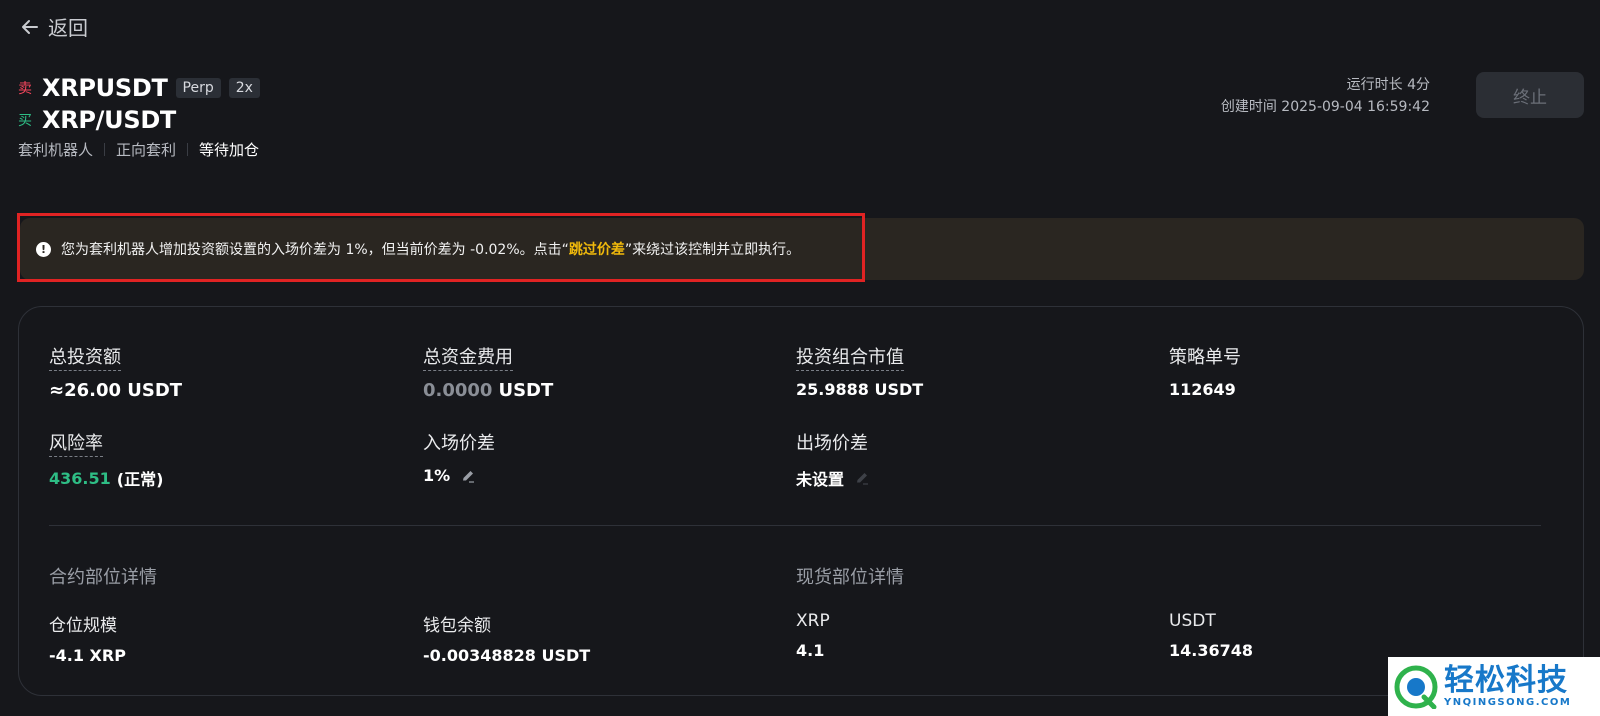 This screenshot has height=716, width=1600. What do you see at coordinates (1192, 621) in the screenshot?
I see `spot-usdt-label: USDT` at bounding box center [1192, 621].